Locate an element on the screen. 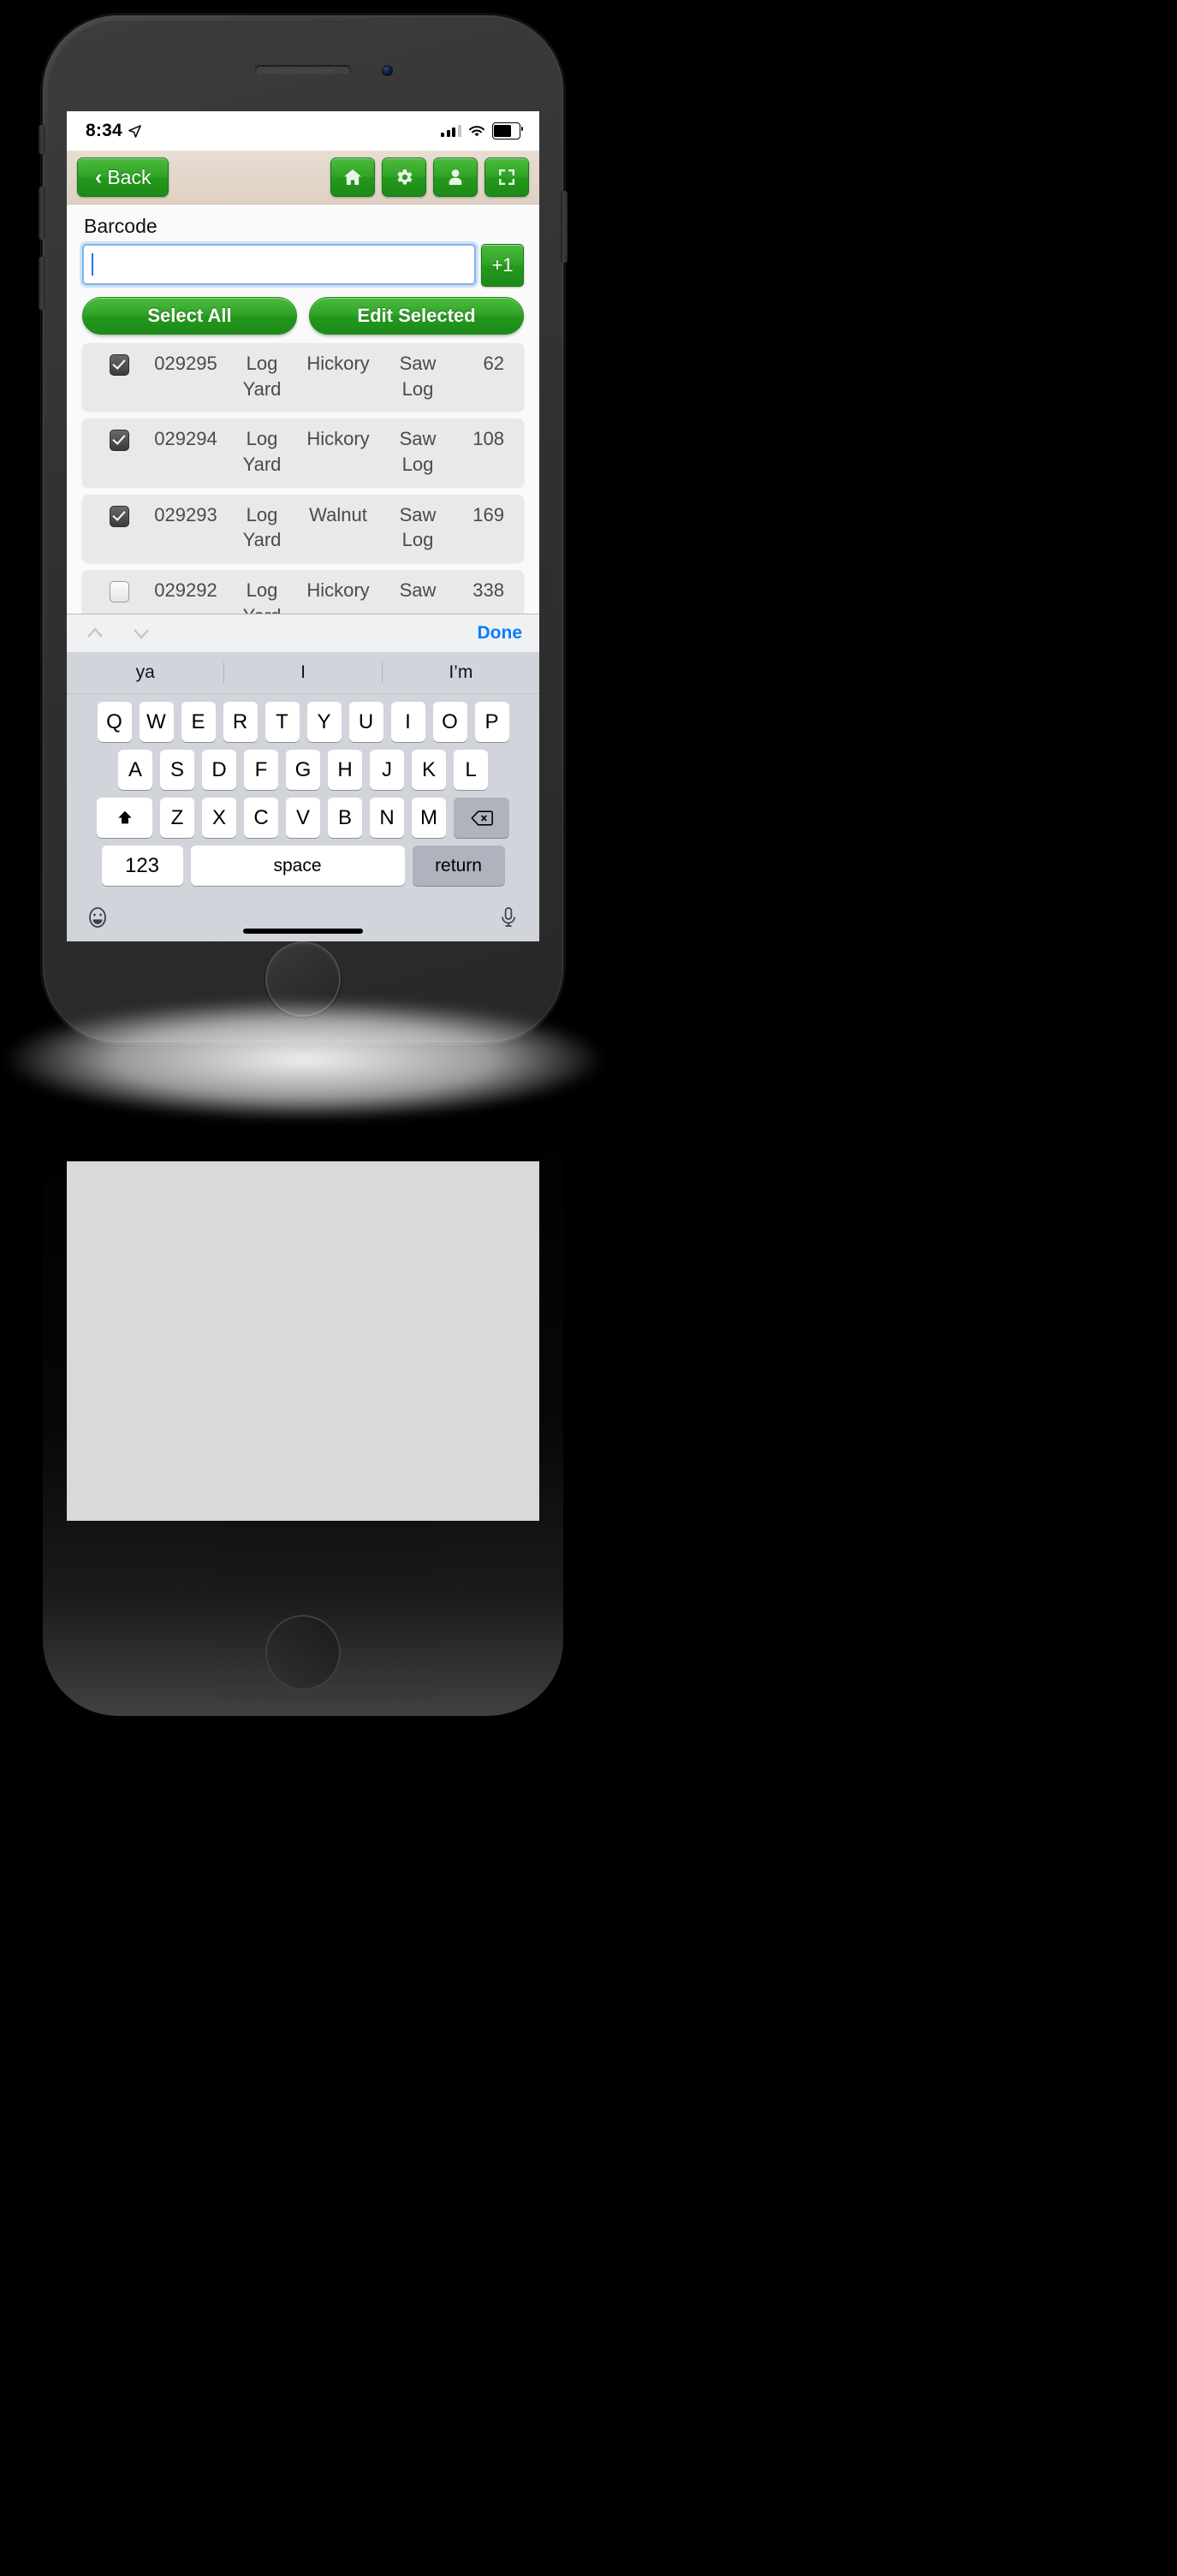  key-n: N is located at coordinates (387, 818).